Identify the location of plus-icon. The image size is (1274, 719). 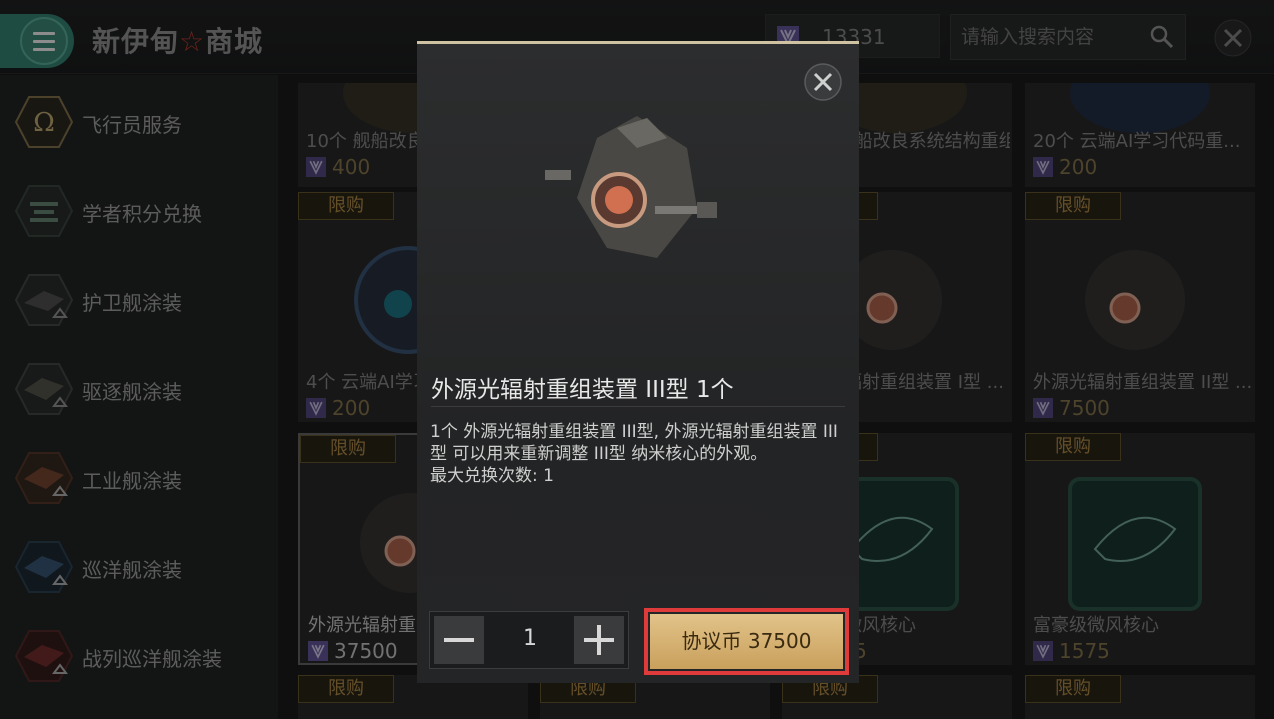
(599, 640).